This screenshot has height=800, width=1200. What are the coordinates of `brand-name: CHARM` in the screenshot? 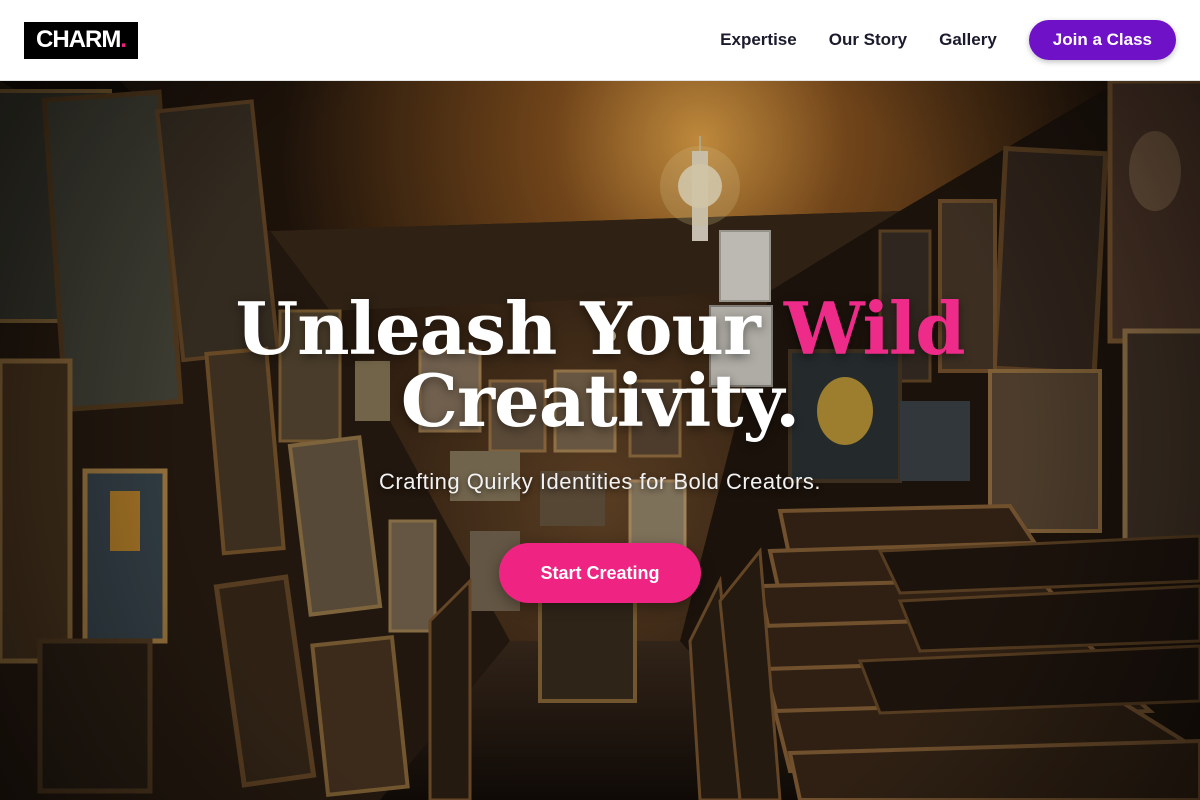 It's located at (78, 39).